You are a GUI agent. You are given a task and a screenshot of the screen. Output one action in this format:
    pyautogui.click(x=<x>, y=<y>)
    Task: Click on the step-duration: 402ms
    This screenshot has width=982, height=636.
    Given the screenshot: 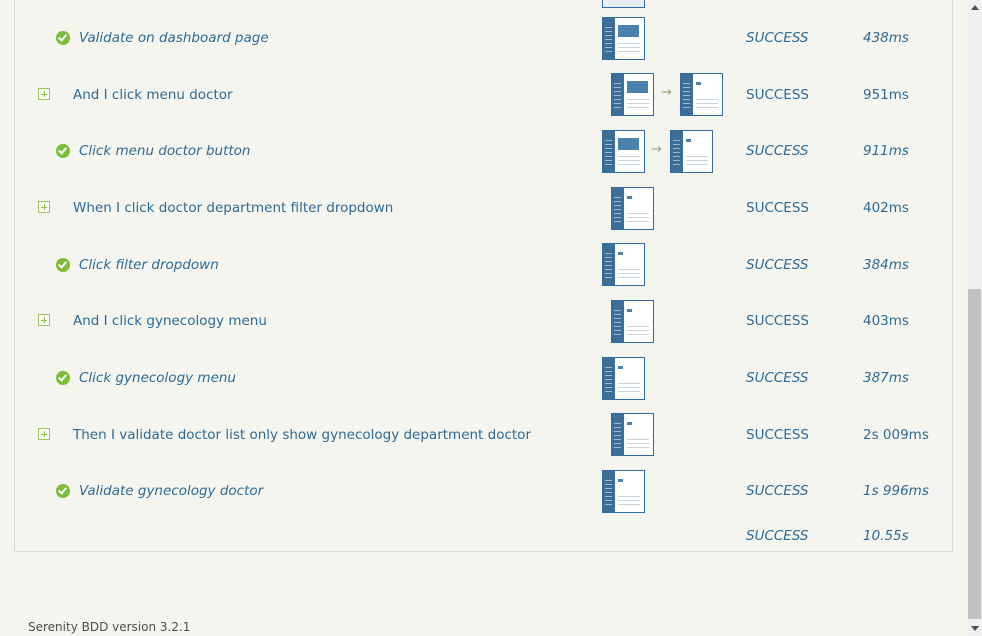 What is the action you would take?
    pyautogui.click(x=886, y=208)
    